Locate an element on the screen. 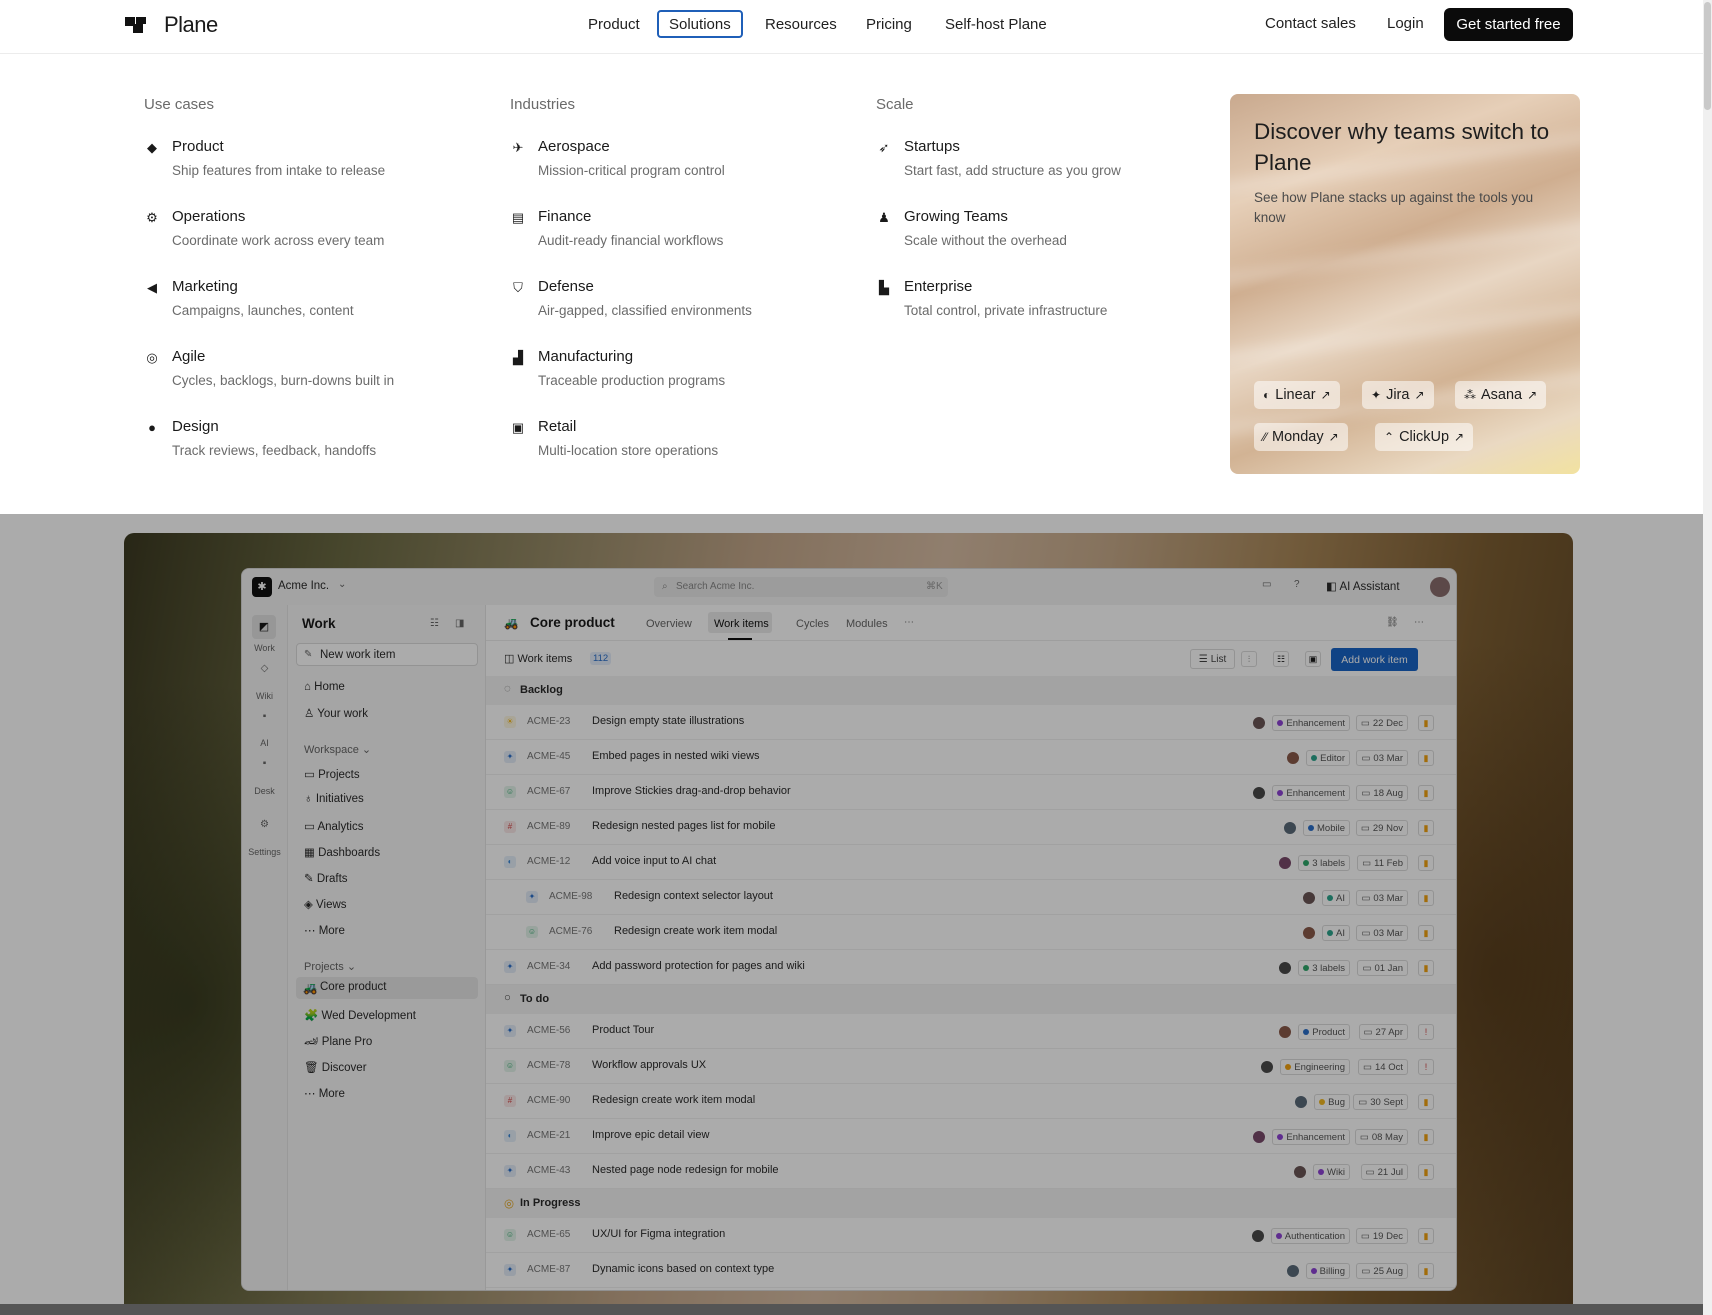 The image size is (1712, 1315). plane-logo: Plane is located at coordinates (171, 25).